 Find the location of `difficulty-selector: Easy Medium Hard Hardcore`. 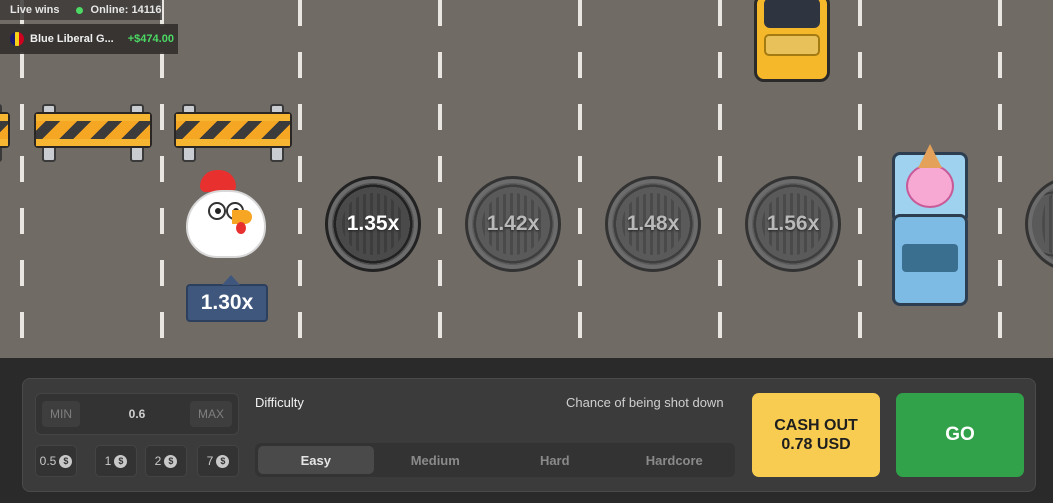

difficulty-selector: Easy Medium Hard Hardcore is located at coordinates (495, 460).